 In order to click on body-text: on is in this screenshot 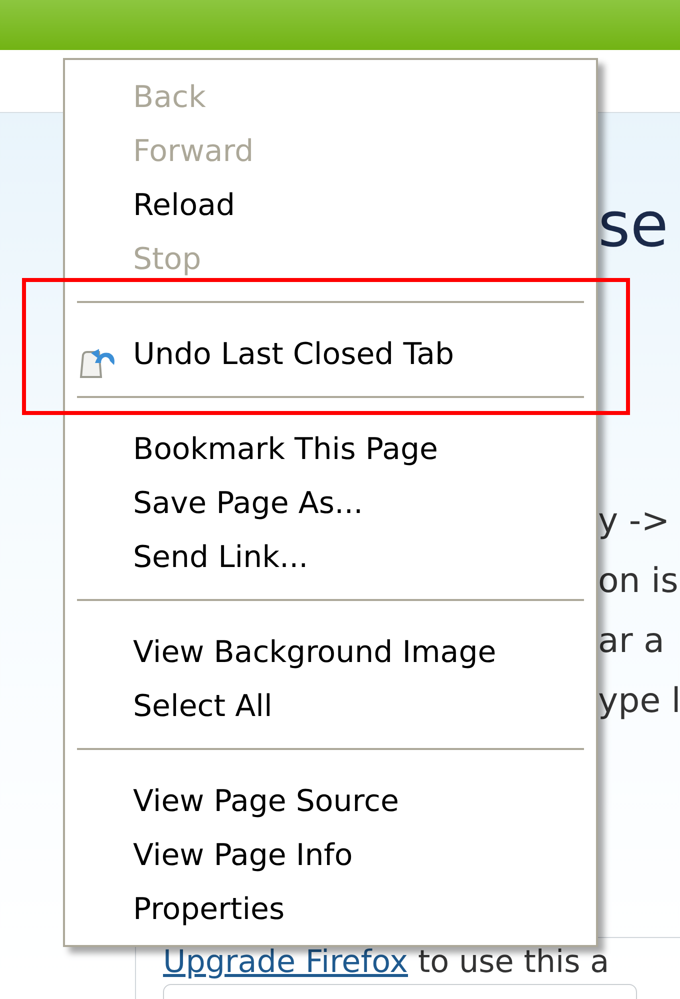, I will do `click(639, 581)`.